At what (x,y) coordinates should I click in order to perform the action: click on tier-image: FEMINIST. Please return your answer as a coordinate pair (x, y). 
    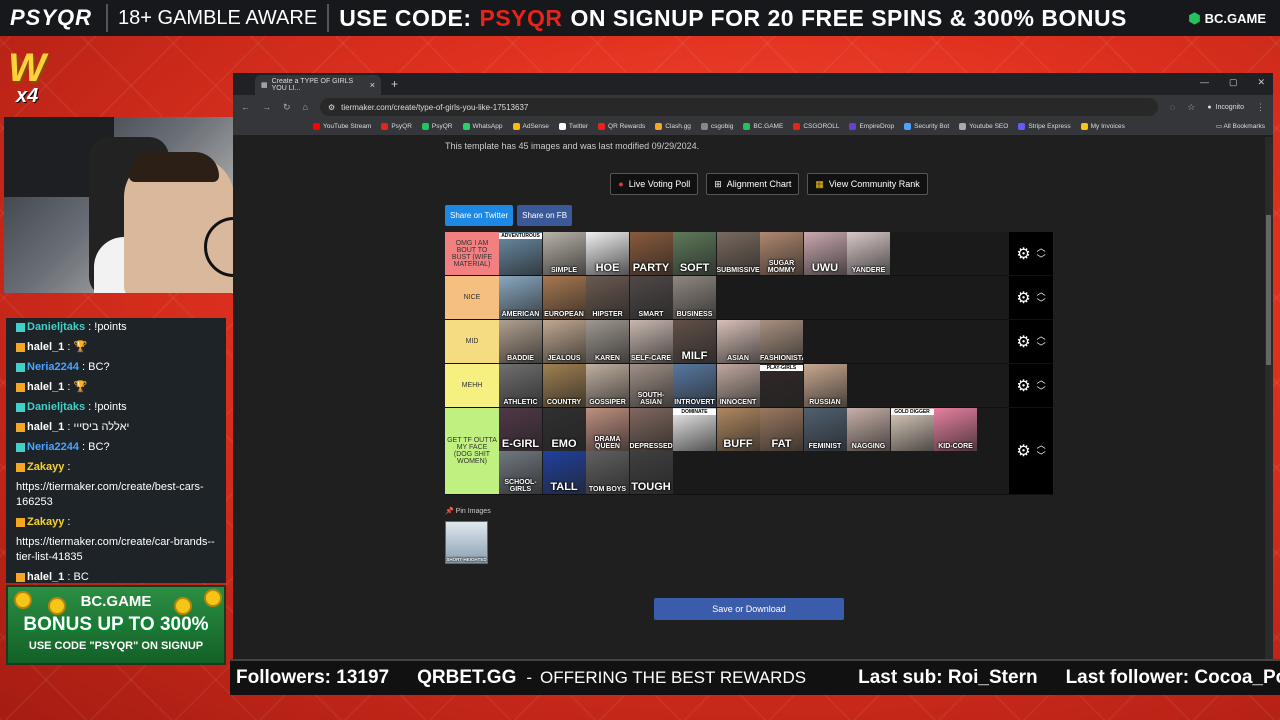
    Looking at the image, I should click on (825, 429).